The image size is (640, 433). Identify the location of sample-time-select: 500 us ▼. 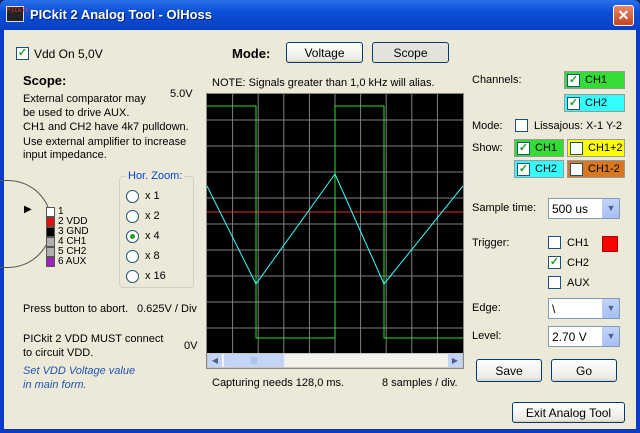
(584, 208).